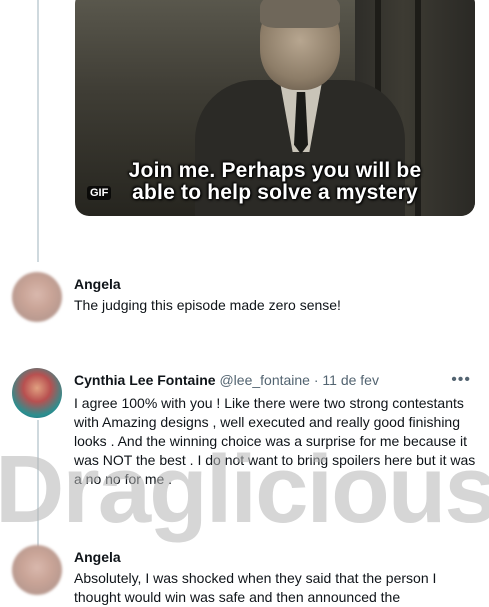 This screenshot has width=489, height=607. I want to click on gif-badge: GIF, so click(99, 193).